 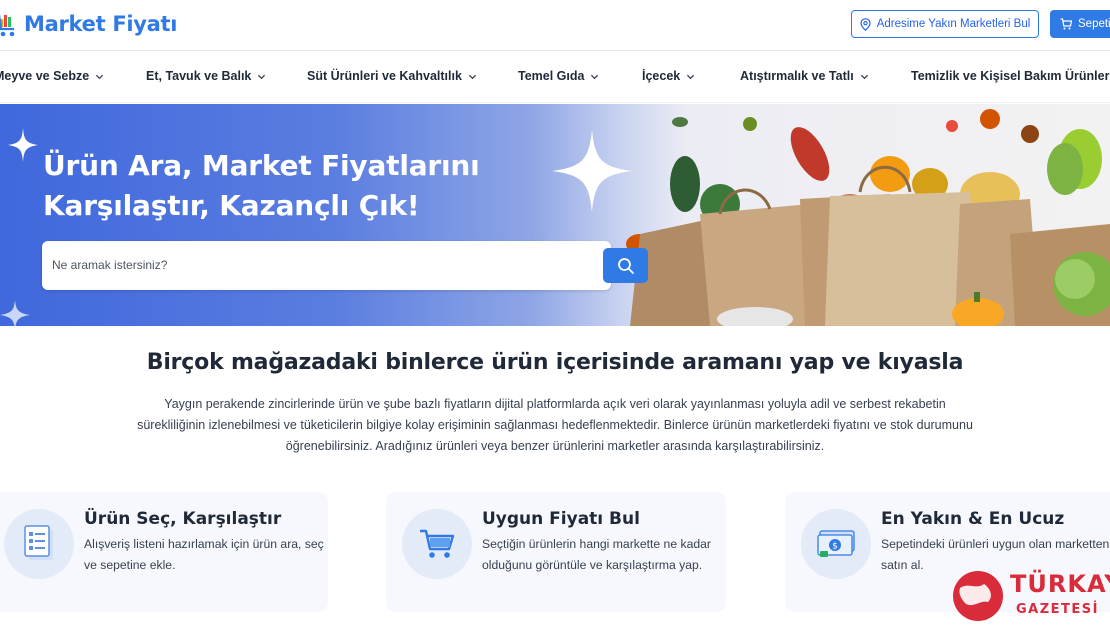 What do you see at coordinates (561, 519) in the screenshot?
I see `feature-title: Uygun Fiyatı Bul` at bounding box center [561, 519].